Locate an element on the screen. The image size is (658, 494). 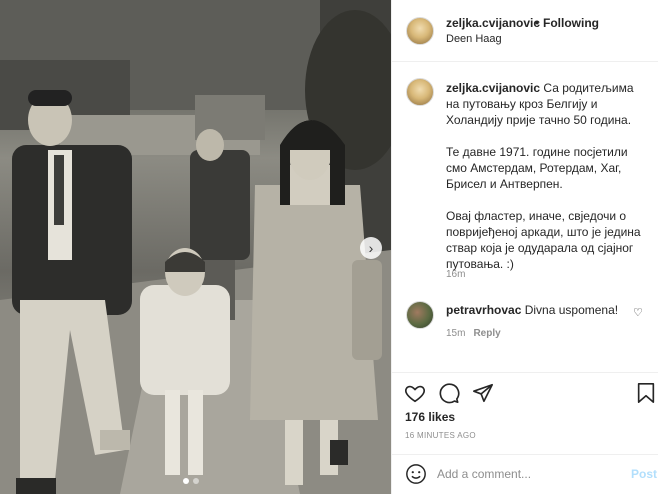
comment-icon is located at coordinates (449, 393).